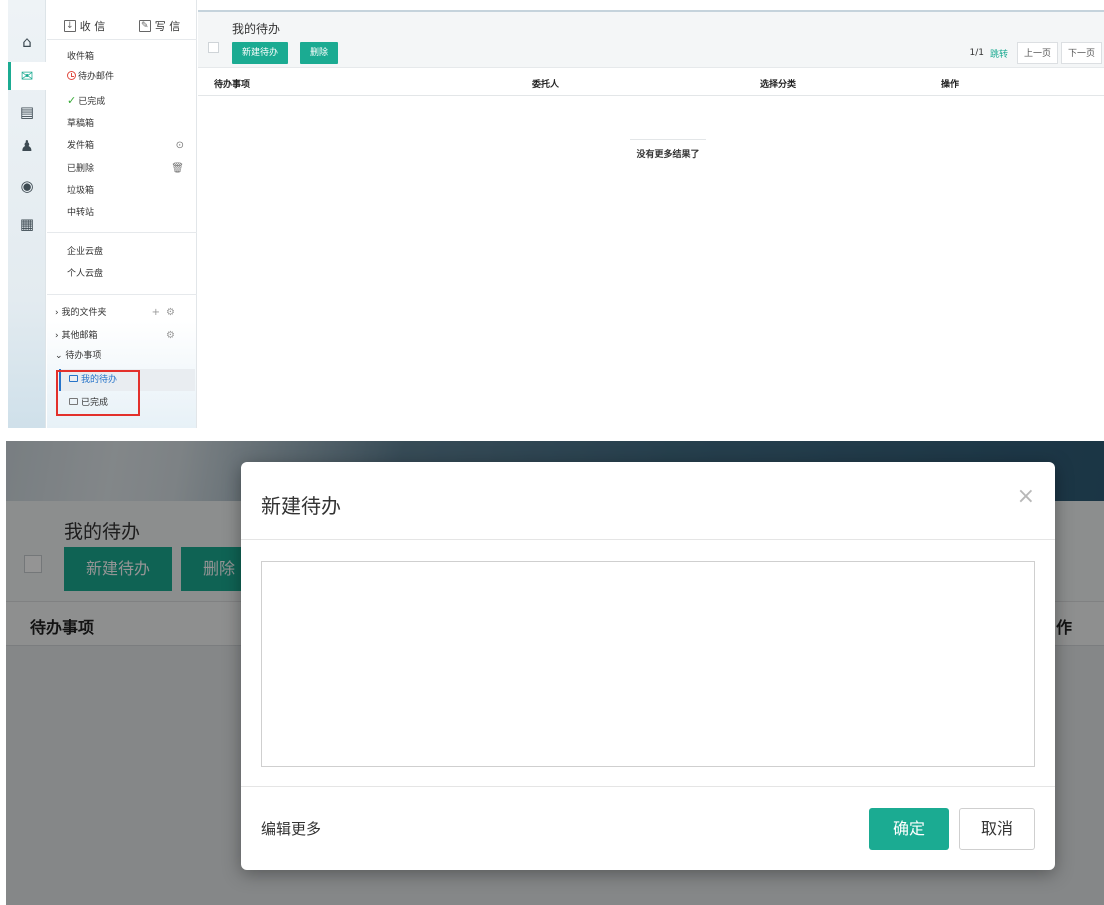  What do you see at coordinates (125, 356) in the screenshot?
I see `tree-todo: ⌄ 待办事项` at bounding box center [125, 356].